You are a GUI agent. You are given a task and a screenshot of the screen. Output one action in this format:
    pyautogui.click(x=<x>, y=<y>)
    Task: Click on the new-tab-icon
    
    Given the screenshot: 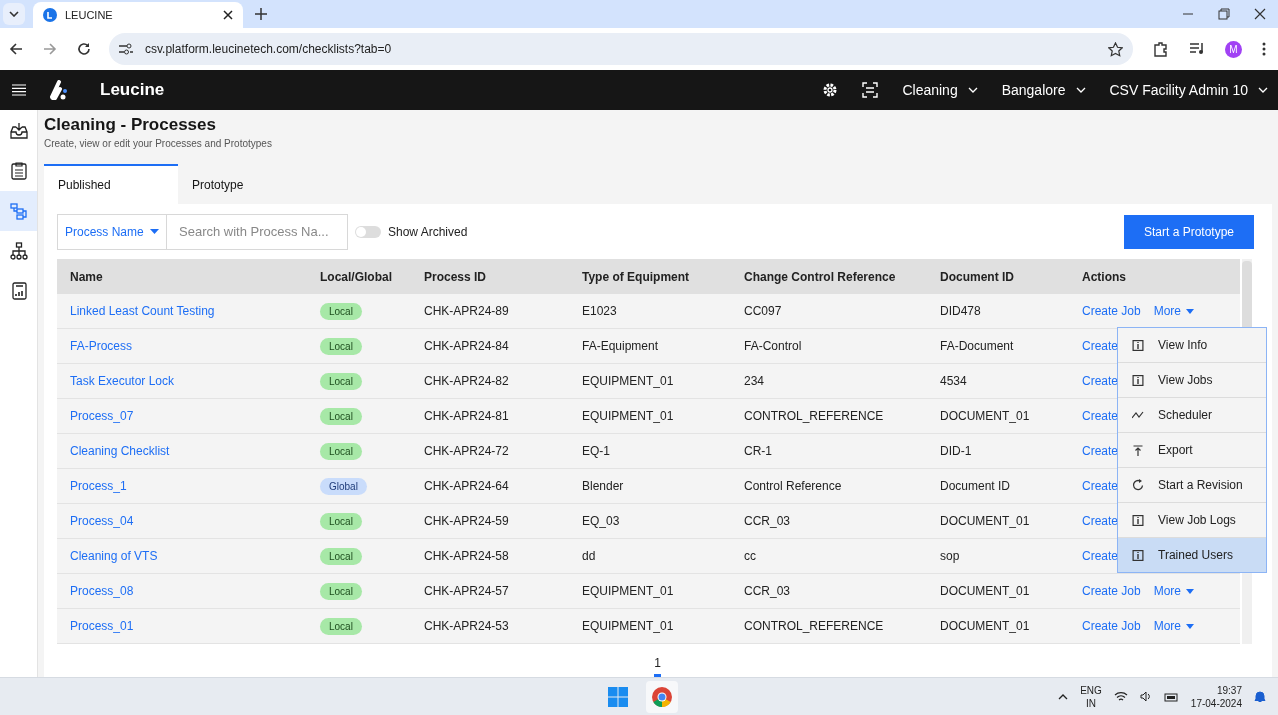 What is the action you would take?
    pyautogui.click(x=261, y=14)
    